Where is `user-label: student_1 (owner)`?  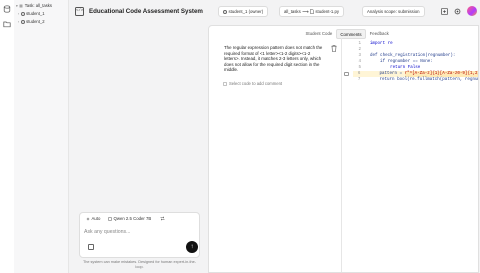 user-label: student_1 (owner) is located at coordinates (246, 11).